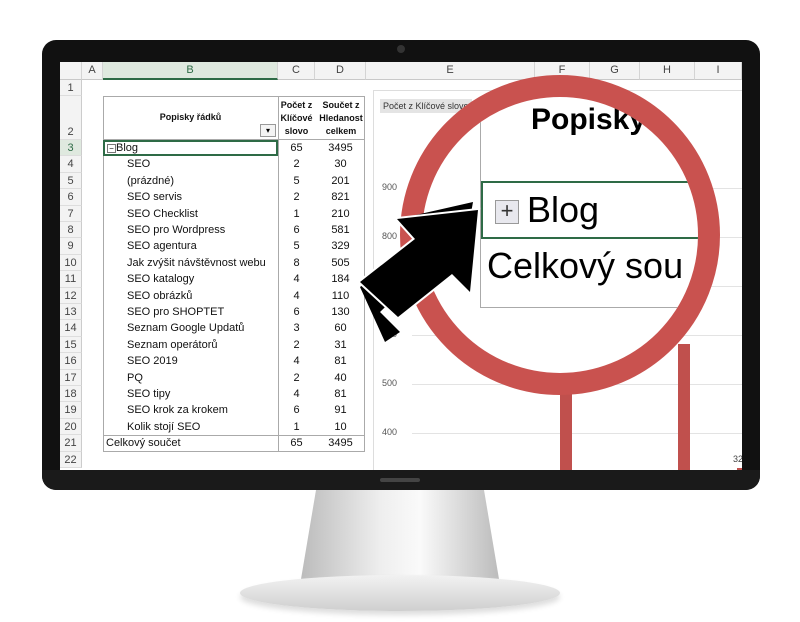 The height and width of the screenshot is (622, 800). I want to click on camera-icon, so click(401, 49).